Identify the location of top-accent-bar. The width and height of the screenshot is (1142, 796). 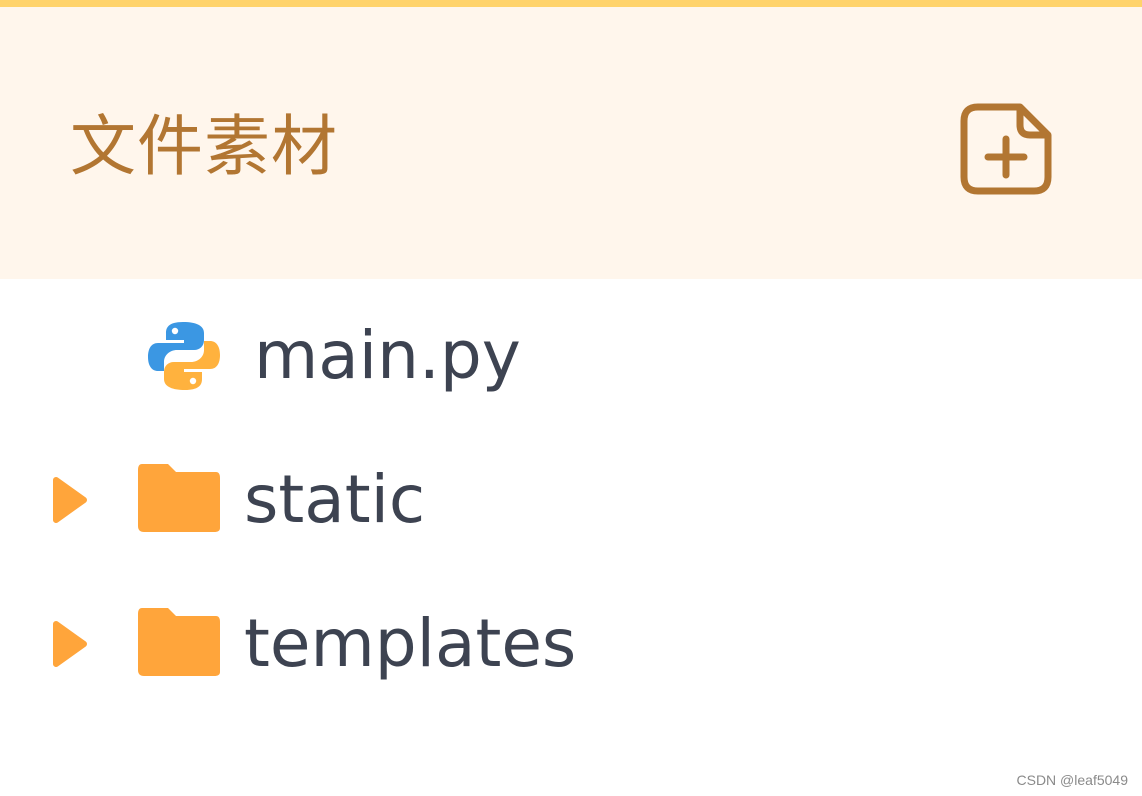
(571, 3).